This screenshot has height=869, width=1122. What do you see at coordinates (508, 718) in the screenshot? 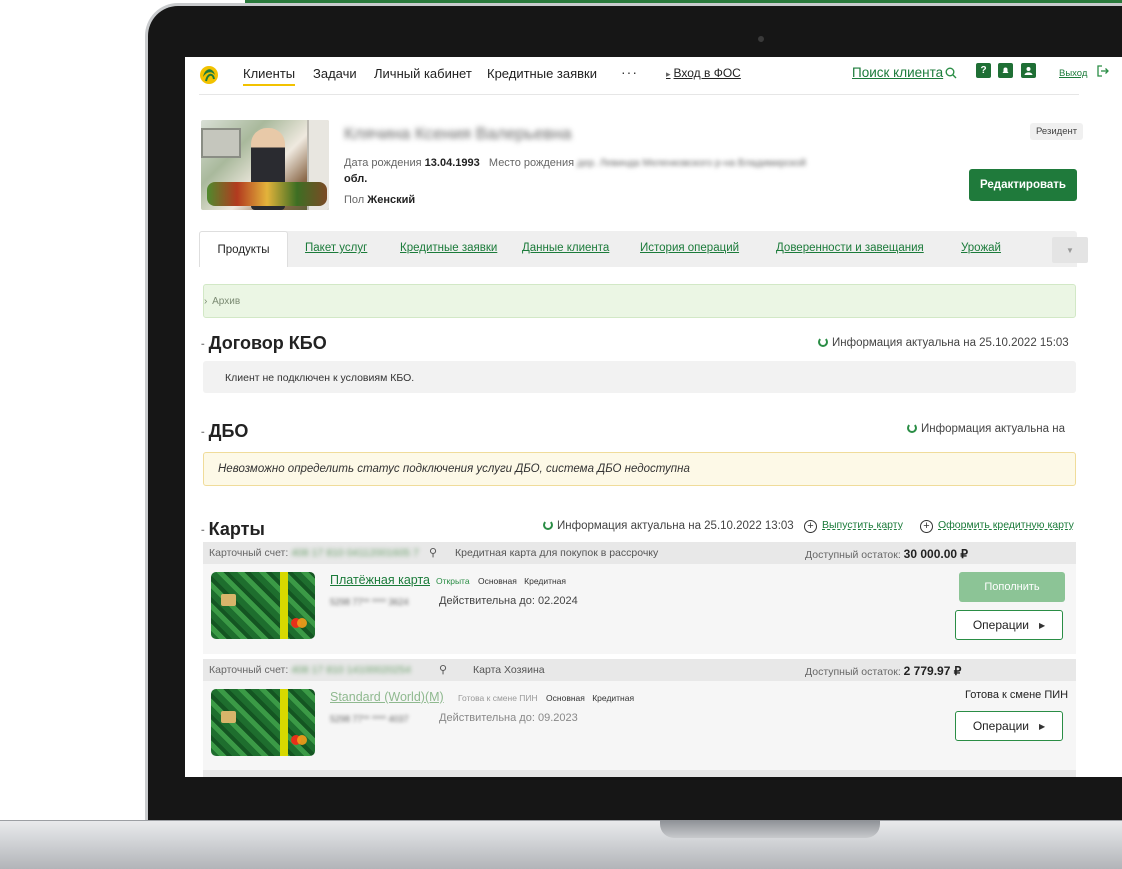
I see `card-validity: Действительна до: 09.2023` at bounding box center [508, 718].